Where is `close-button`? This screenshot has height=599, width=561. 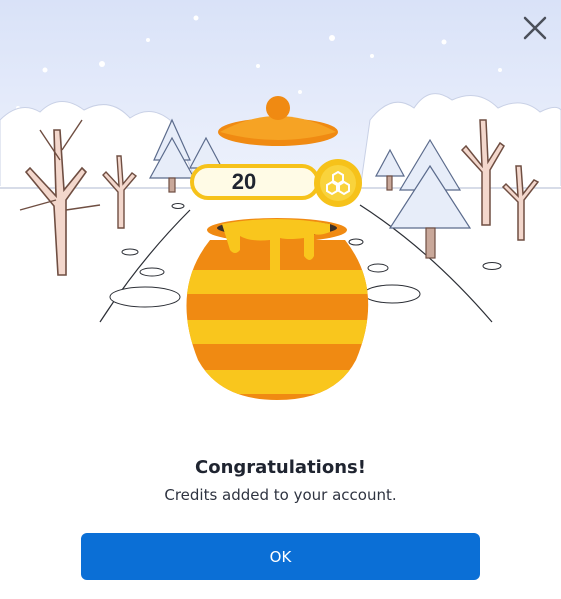
close-button is located at coordinates (535, 28).